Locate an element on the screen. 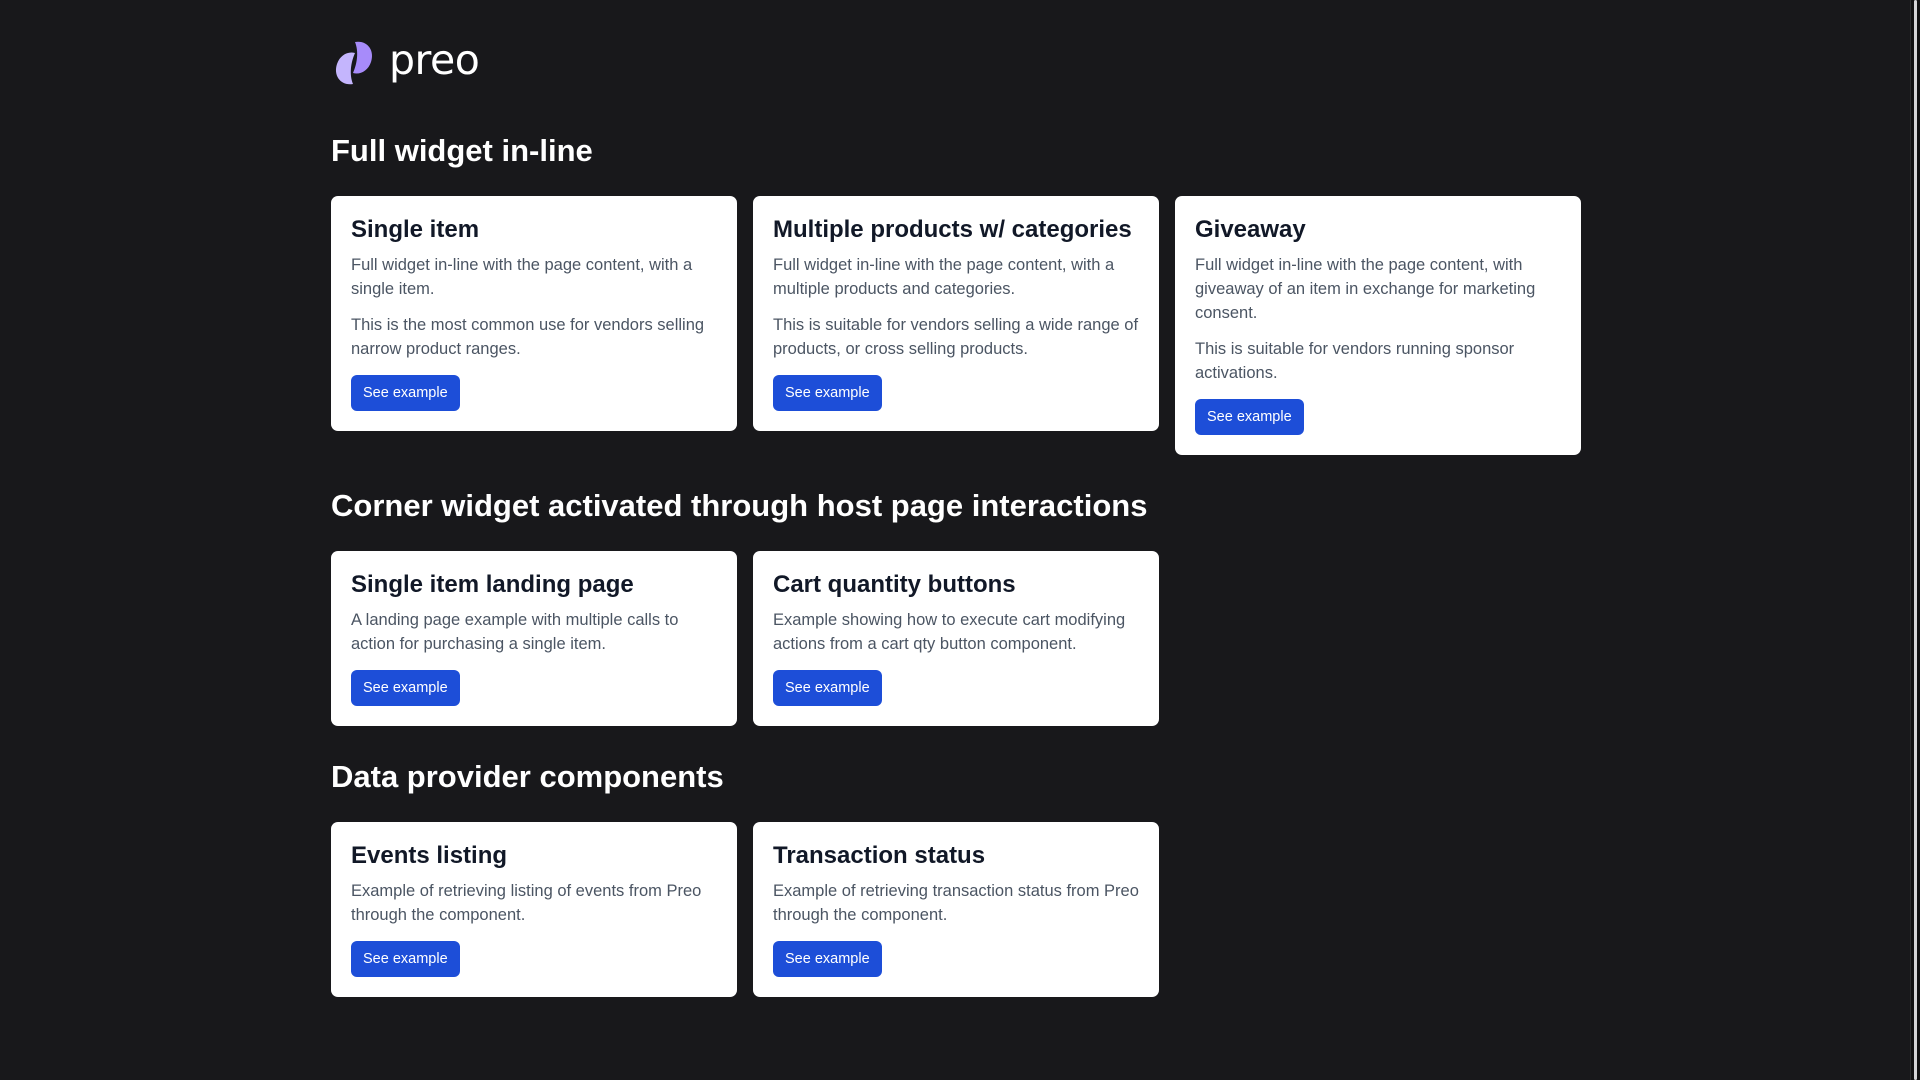 Image resolution: width=1920 pixels, height=1080 pixels. card-title: Cart quantity buttons is located at coordinates (894, 585).